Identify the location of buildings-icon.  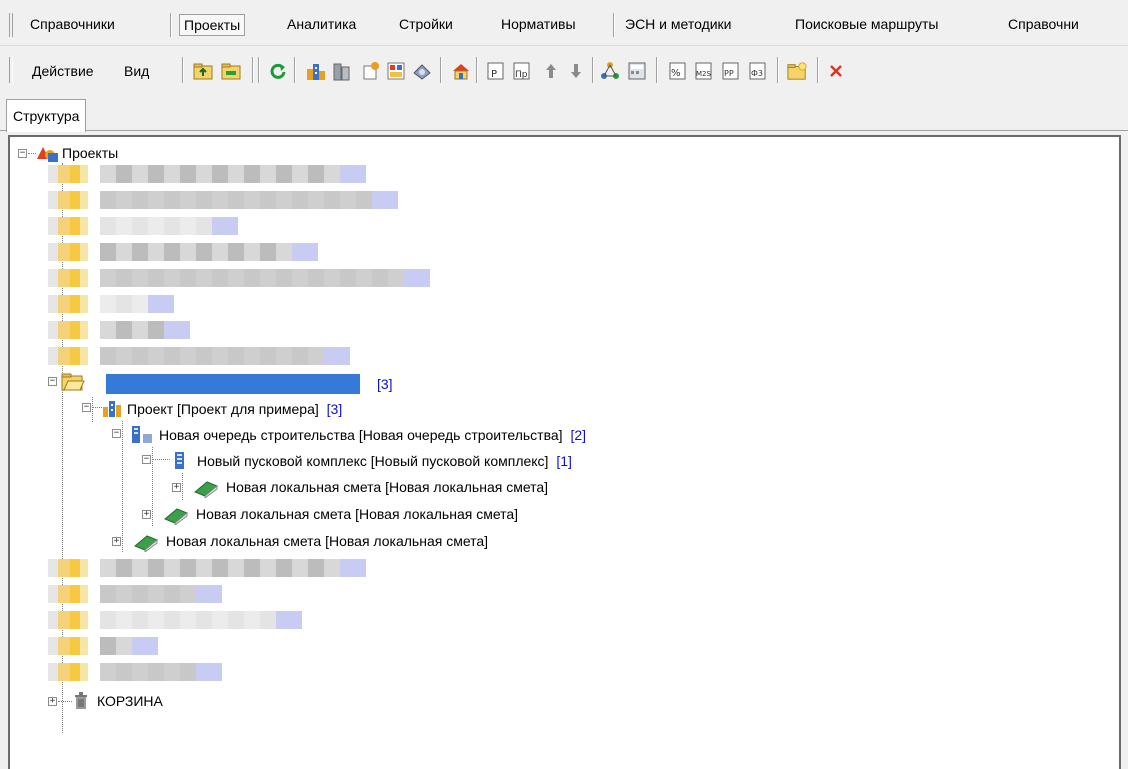
(316, 71).